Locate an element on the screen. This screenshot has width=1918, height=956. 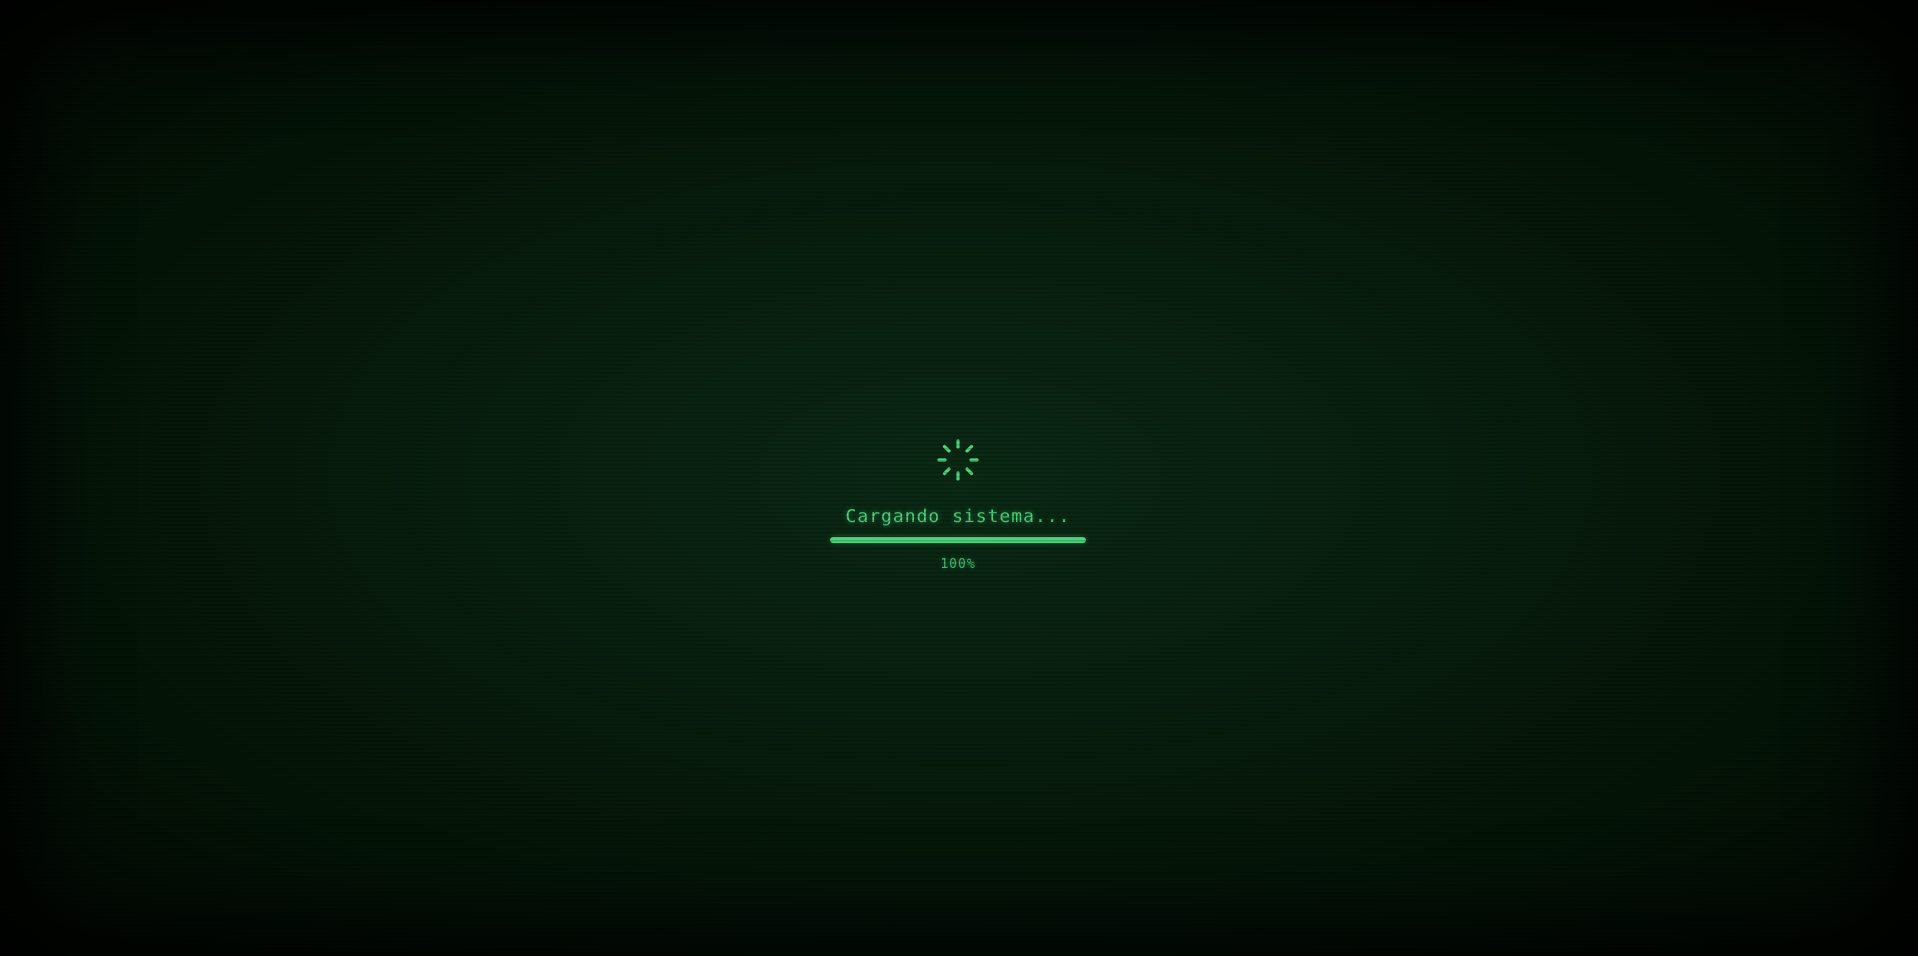
loading-spinner-icon is located at coordinates (958, 460).